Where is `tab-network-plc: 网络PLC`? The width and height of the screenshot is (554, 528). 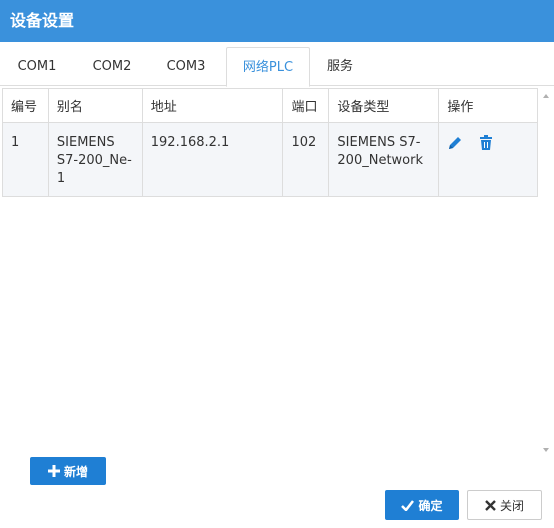 tab-network-plc: 网络PLC is located at coordinates (268, 67).